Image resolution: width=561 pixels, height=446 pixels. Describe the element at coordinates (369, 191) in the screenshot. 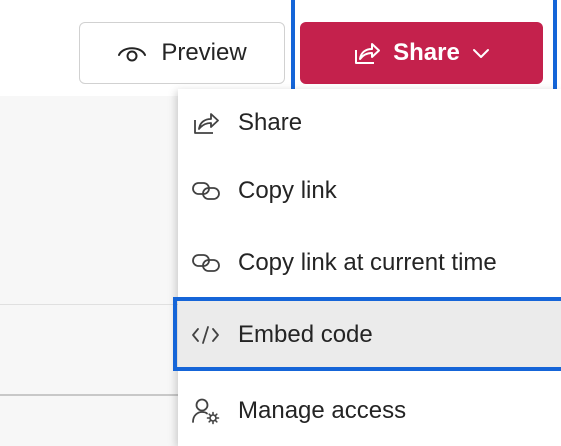

I see `menu-item-copy-link: Copy link` at that location.